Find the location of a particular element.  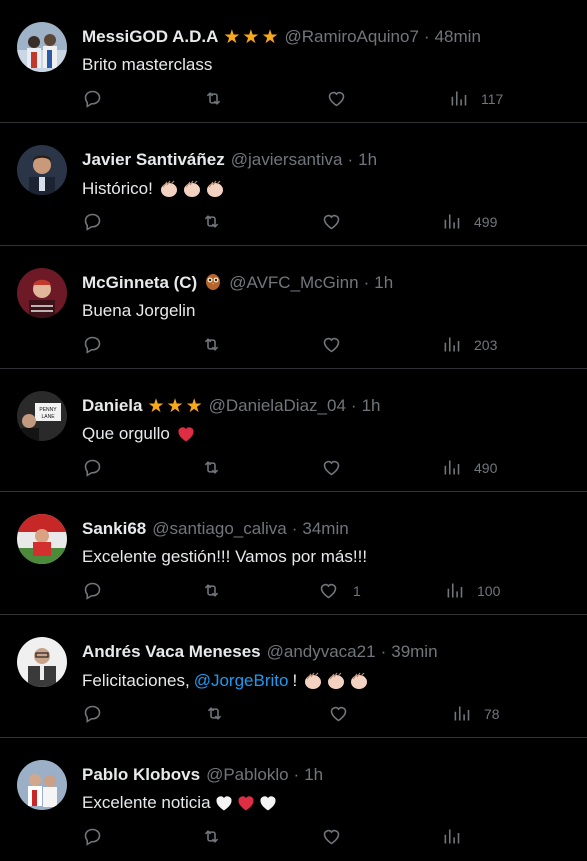

tweet-header: Pablo Klobovs @Pabloklo · 1h is located at coordinates (329, 775).